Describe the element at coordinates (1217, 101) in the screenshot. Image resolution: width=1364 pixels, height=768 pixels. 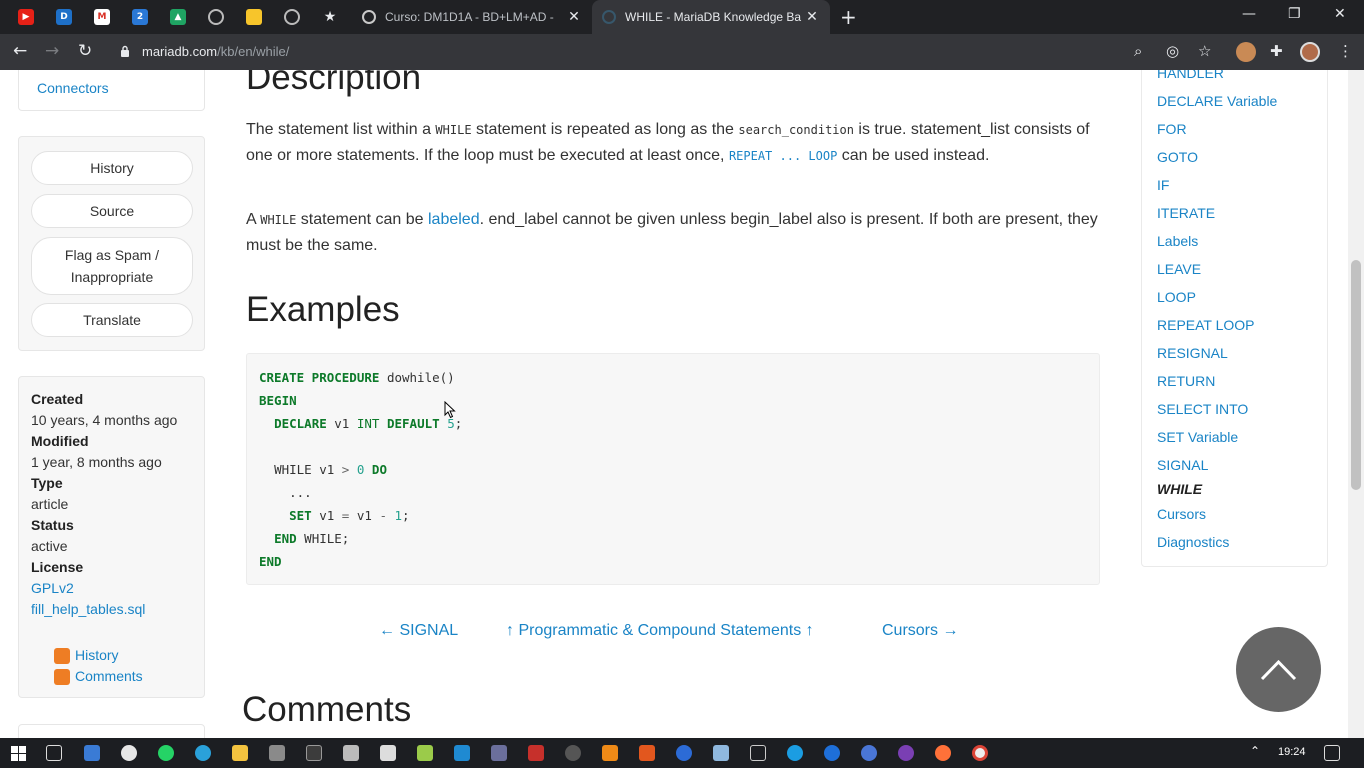
I see `right-nav-item: DECLARE Variable` at that location.